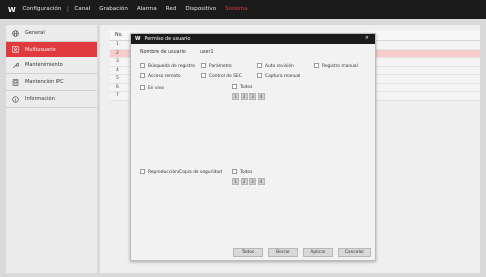 The height and width of the screenshot is (277, 486). What do you see at coordinates (283, 76) in the screenshot?
I see `manual-capture-label: Captura manual` at bounding box center [283, 76].